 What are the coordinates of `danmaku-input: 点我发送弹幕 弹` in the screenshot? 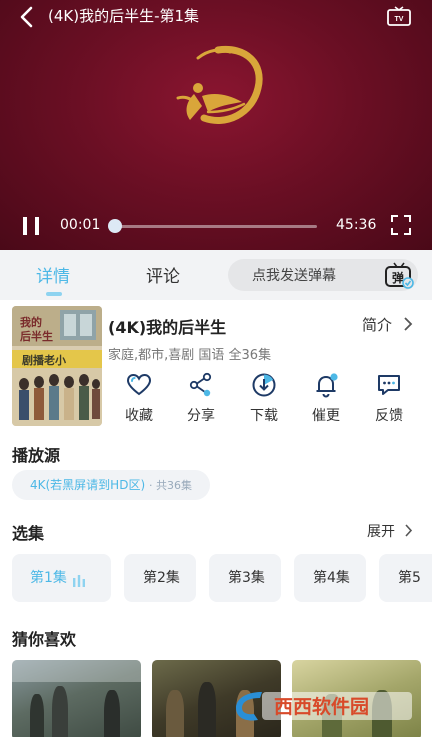 It's located at (323, 275).